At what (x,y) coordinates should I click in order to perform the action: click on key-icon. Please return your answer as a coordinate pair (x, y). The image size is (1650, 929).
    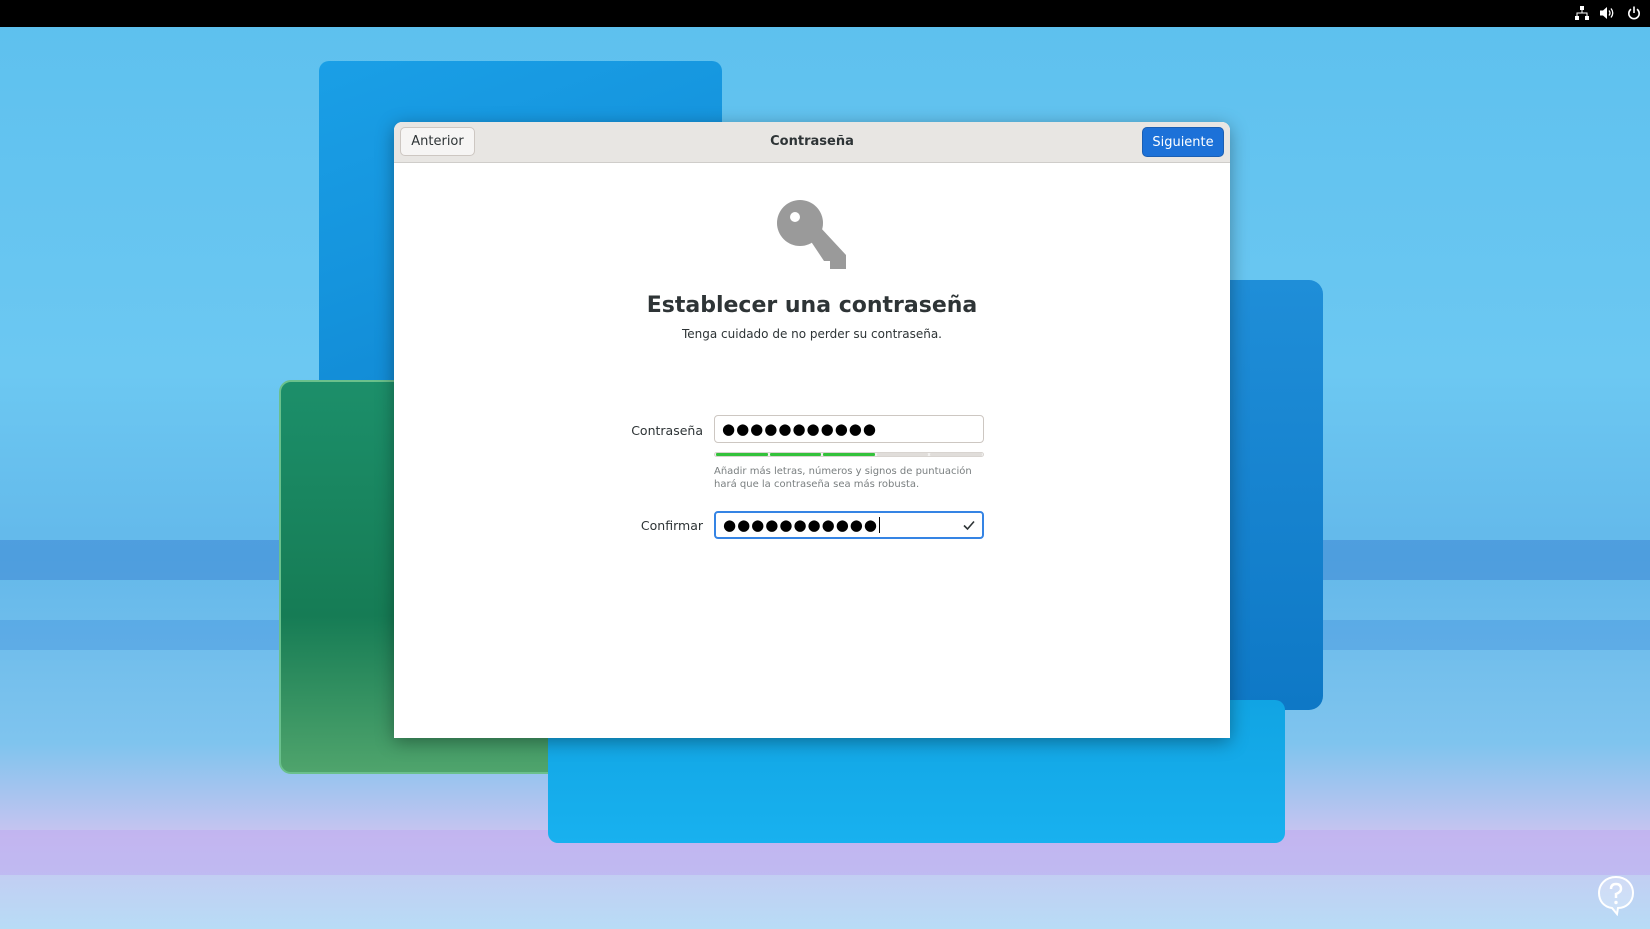
    Looking at the image, I should click on (812, 235).